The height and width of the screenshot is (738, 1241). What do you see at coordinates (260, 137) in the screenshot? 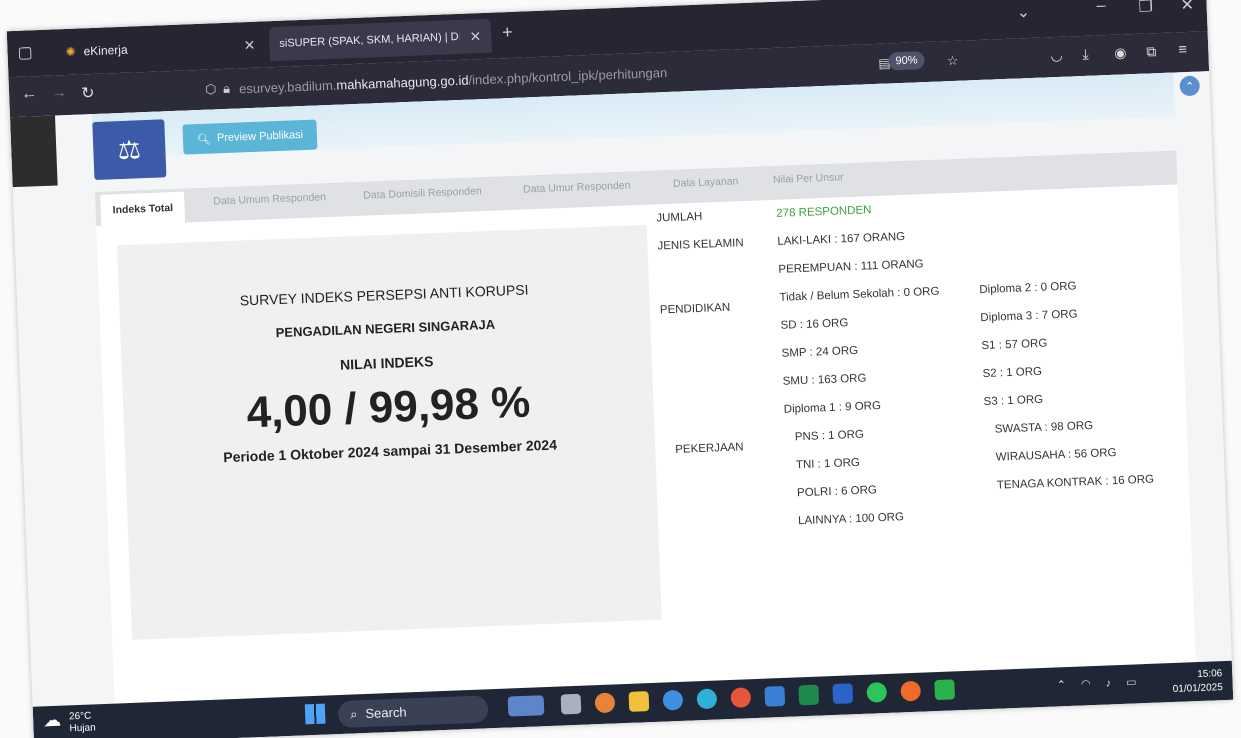
I see `preview-button-label: Preview Publikasi` at bounding box center [260, 137].